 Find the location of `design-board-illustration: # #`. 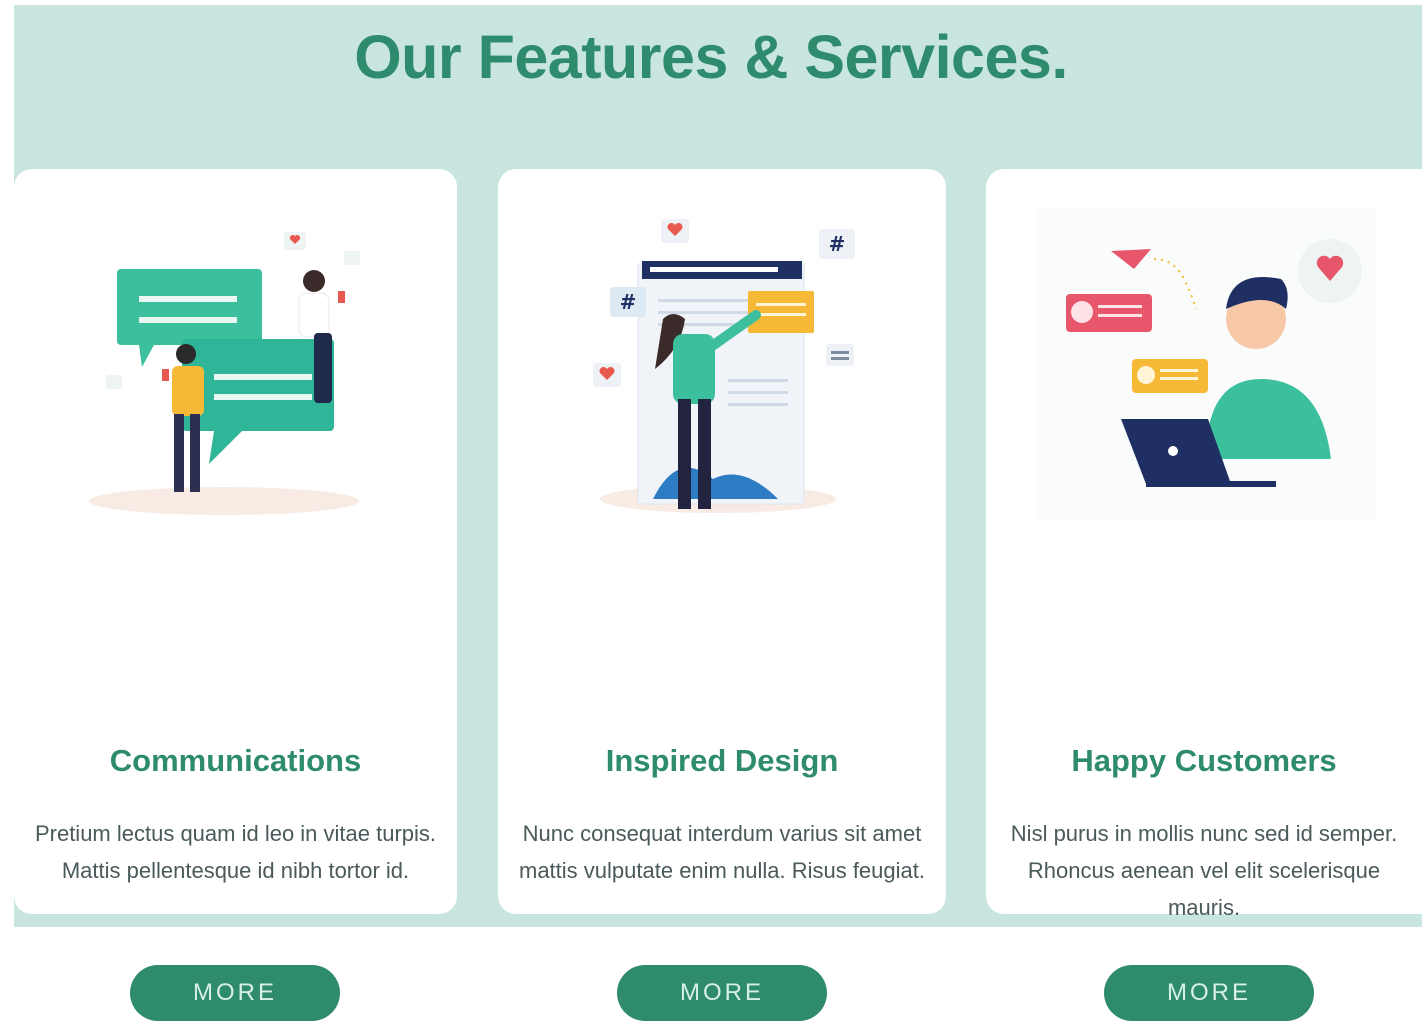

design-board-illustration: # # is located at coordinates (724, 366).